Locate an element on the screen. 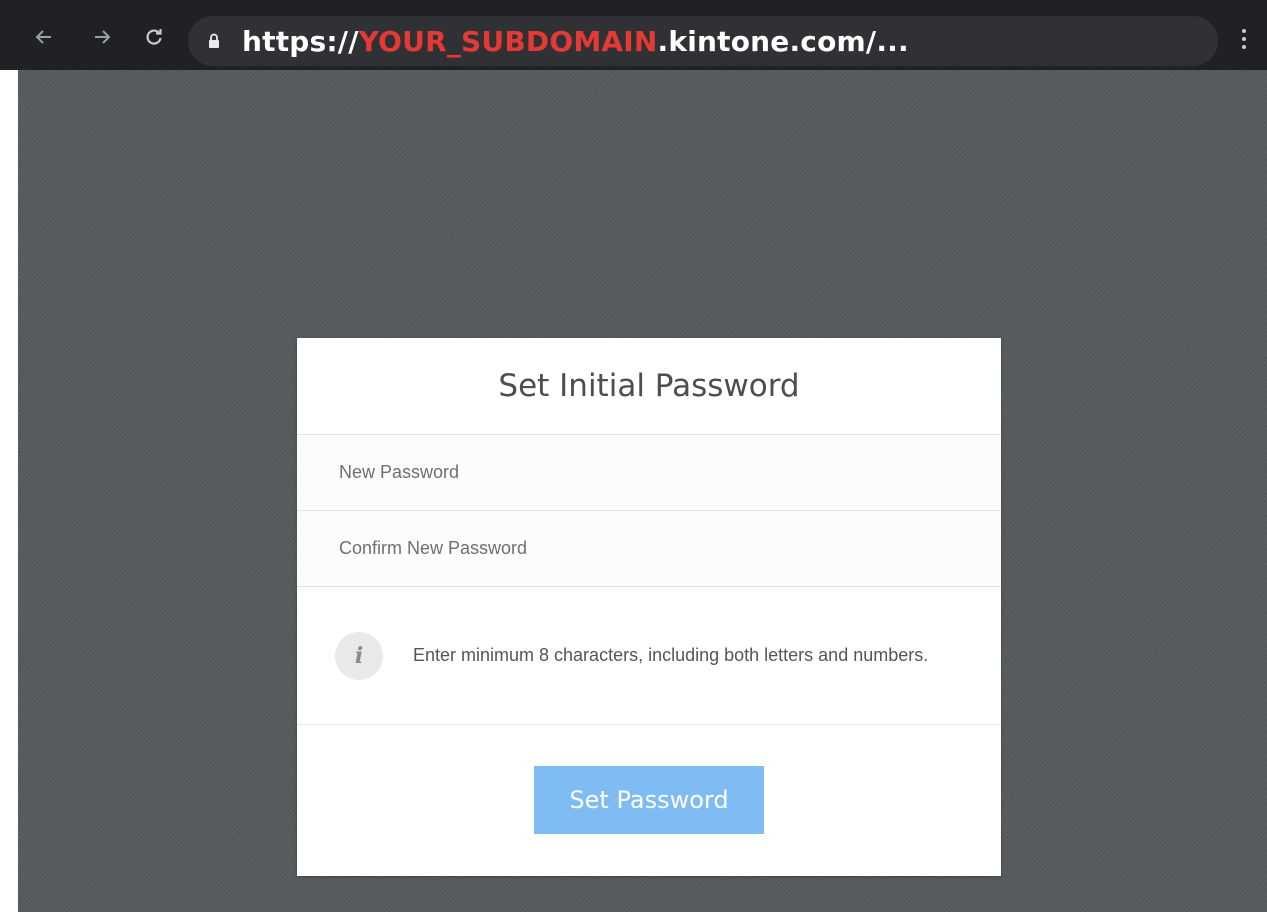 The height and width of the screenshot is (912, 1267). arrow-left-icon is located at coordinates (43, 37).